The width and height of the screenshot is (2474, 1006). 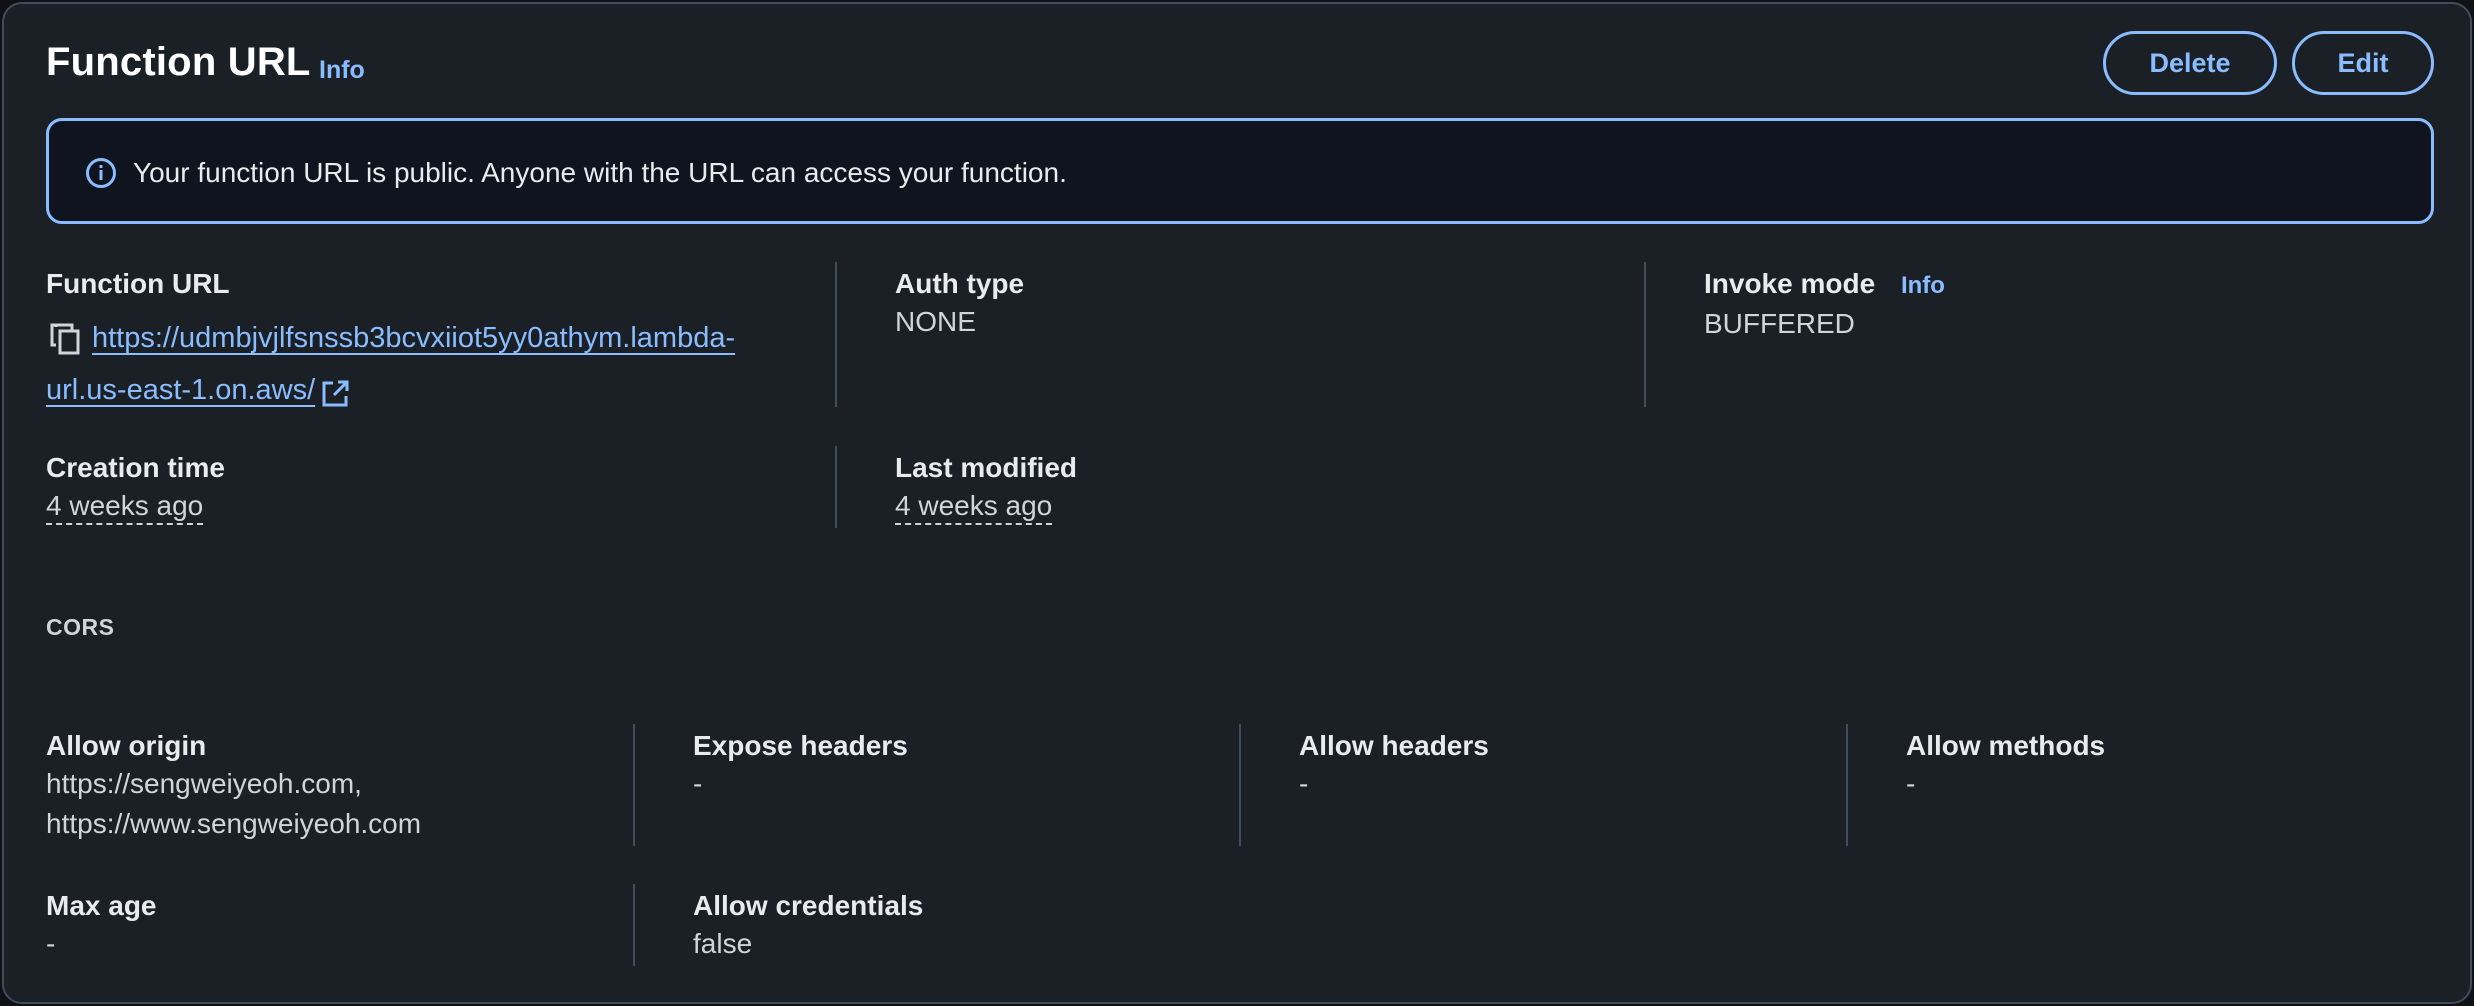 What do you see at coordinates (808, 905) in the screenshot?
I see `allow-credentials-label: Allow credentials` at bounding box center [808, 905].